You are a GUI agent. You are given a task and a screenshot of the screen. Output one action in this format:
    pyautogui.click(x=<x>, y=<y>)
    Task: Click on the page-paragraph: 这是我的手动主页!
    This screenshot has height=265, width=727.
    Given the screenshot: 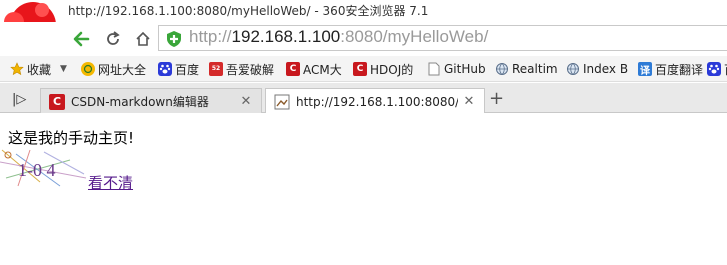 What is the action you would take?
    pyautogui.click(x=71, y=138)
    